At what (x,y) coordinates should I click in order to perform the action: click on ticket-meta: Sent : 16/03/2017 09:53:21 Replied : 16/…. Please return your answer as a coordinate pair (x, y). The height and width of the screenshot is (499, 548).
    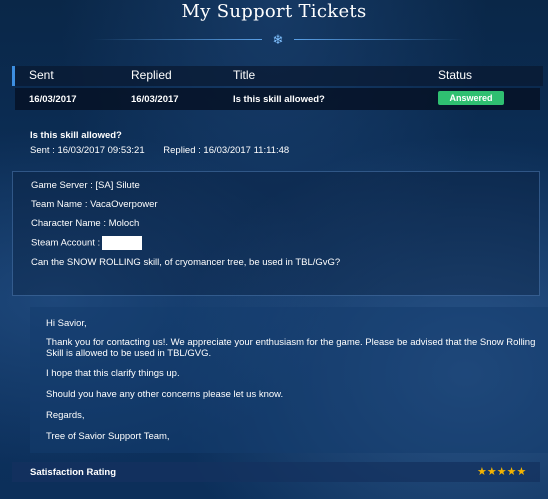
    Looking at the image, I should click on (159, 150).